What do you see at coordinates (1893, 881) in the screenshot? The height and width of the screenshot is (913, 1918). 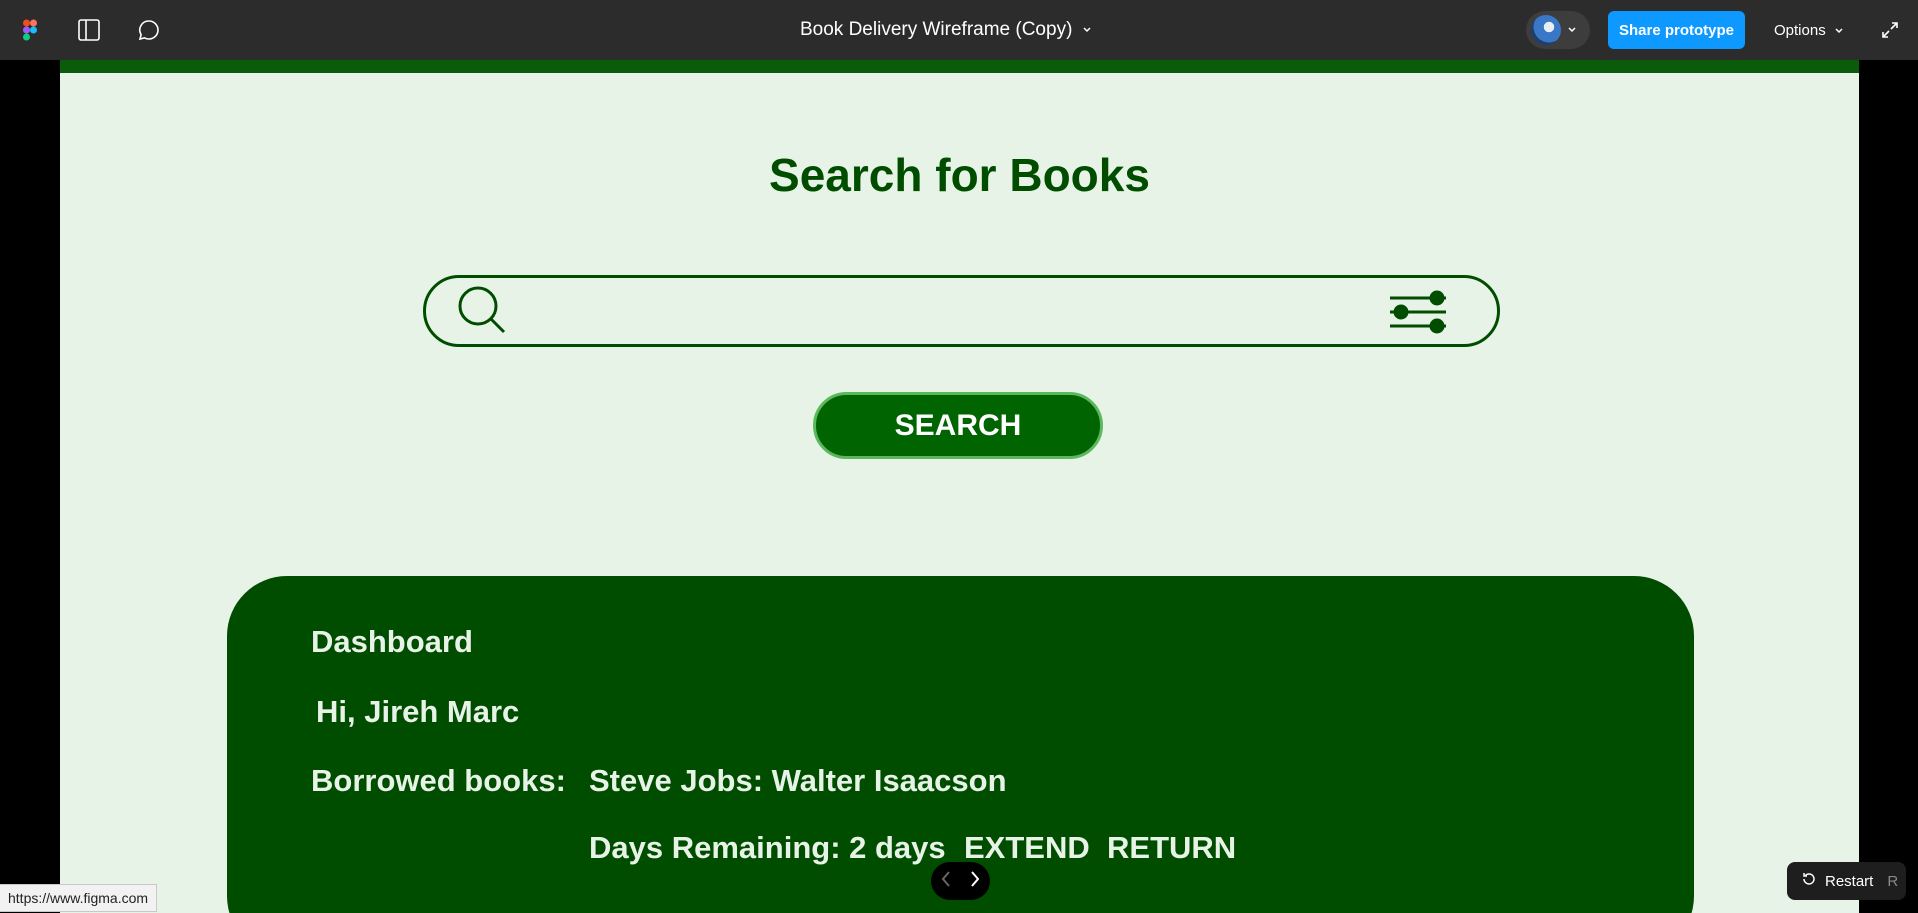 I see `restart-shortcut: R` at bounding box center [1893, 881].